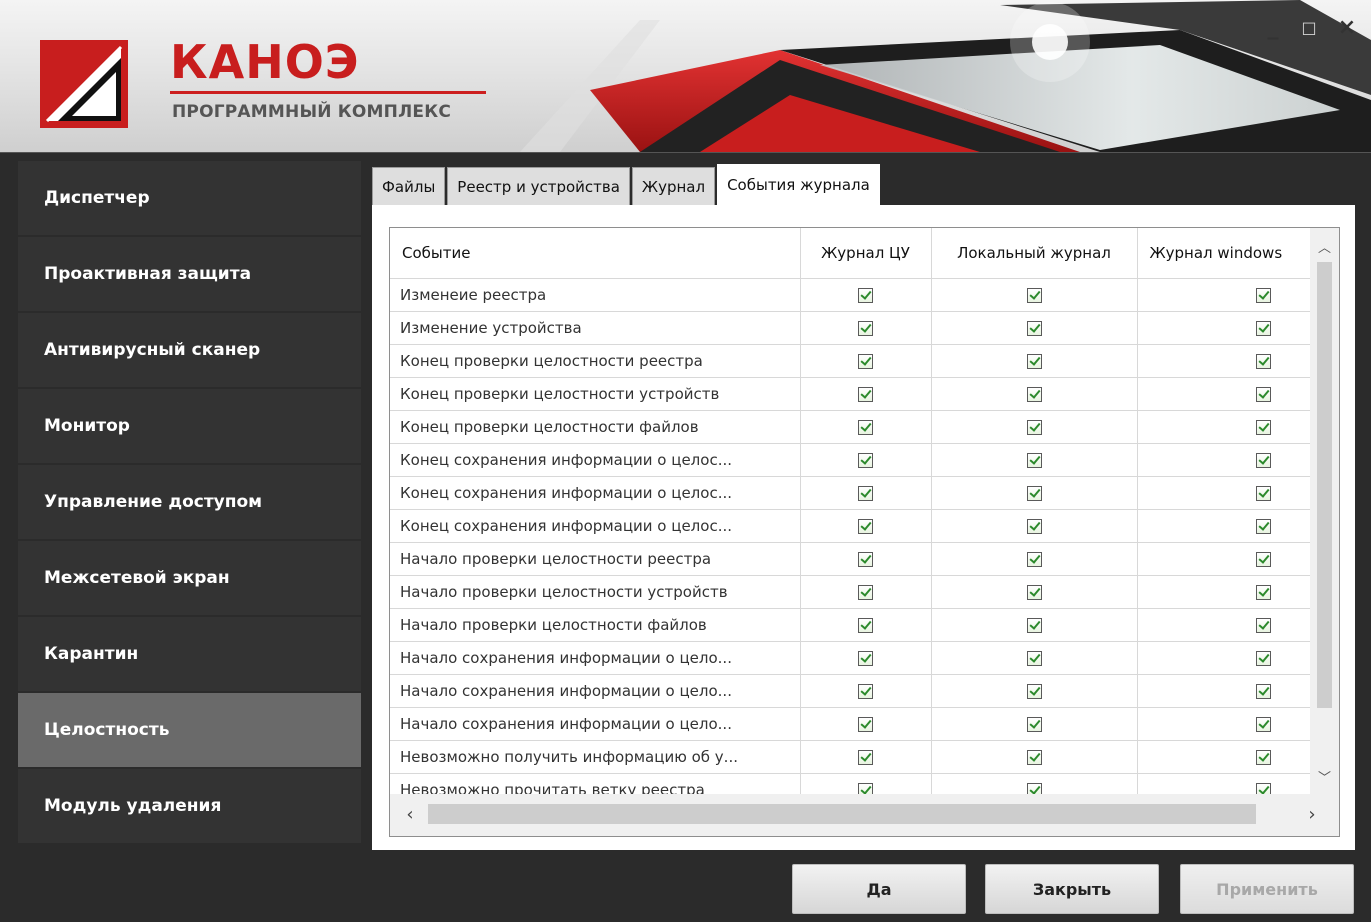 The width and height of the screenshot is (1371, 922). I want to click on close-window-button: ×, so click(1347, 27).